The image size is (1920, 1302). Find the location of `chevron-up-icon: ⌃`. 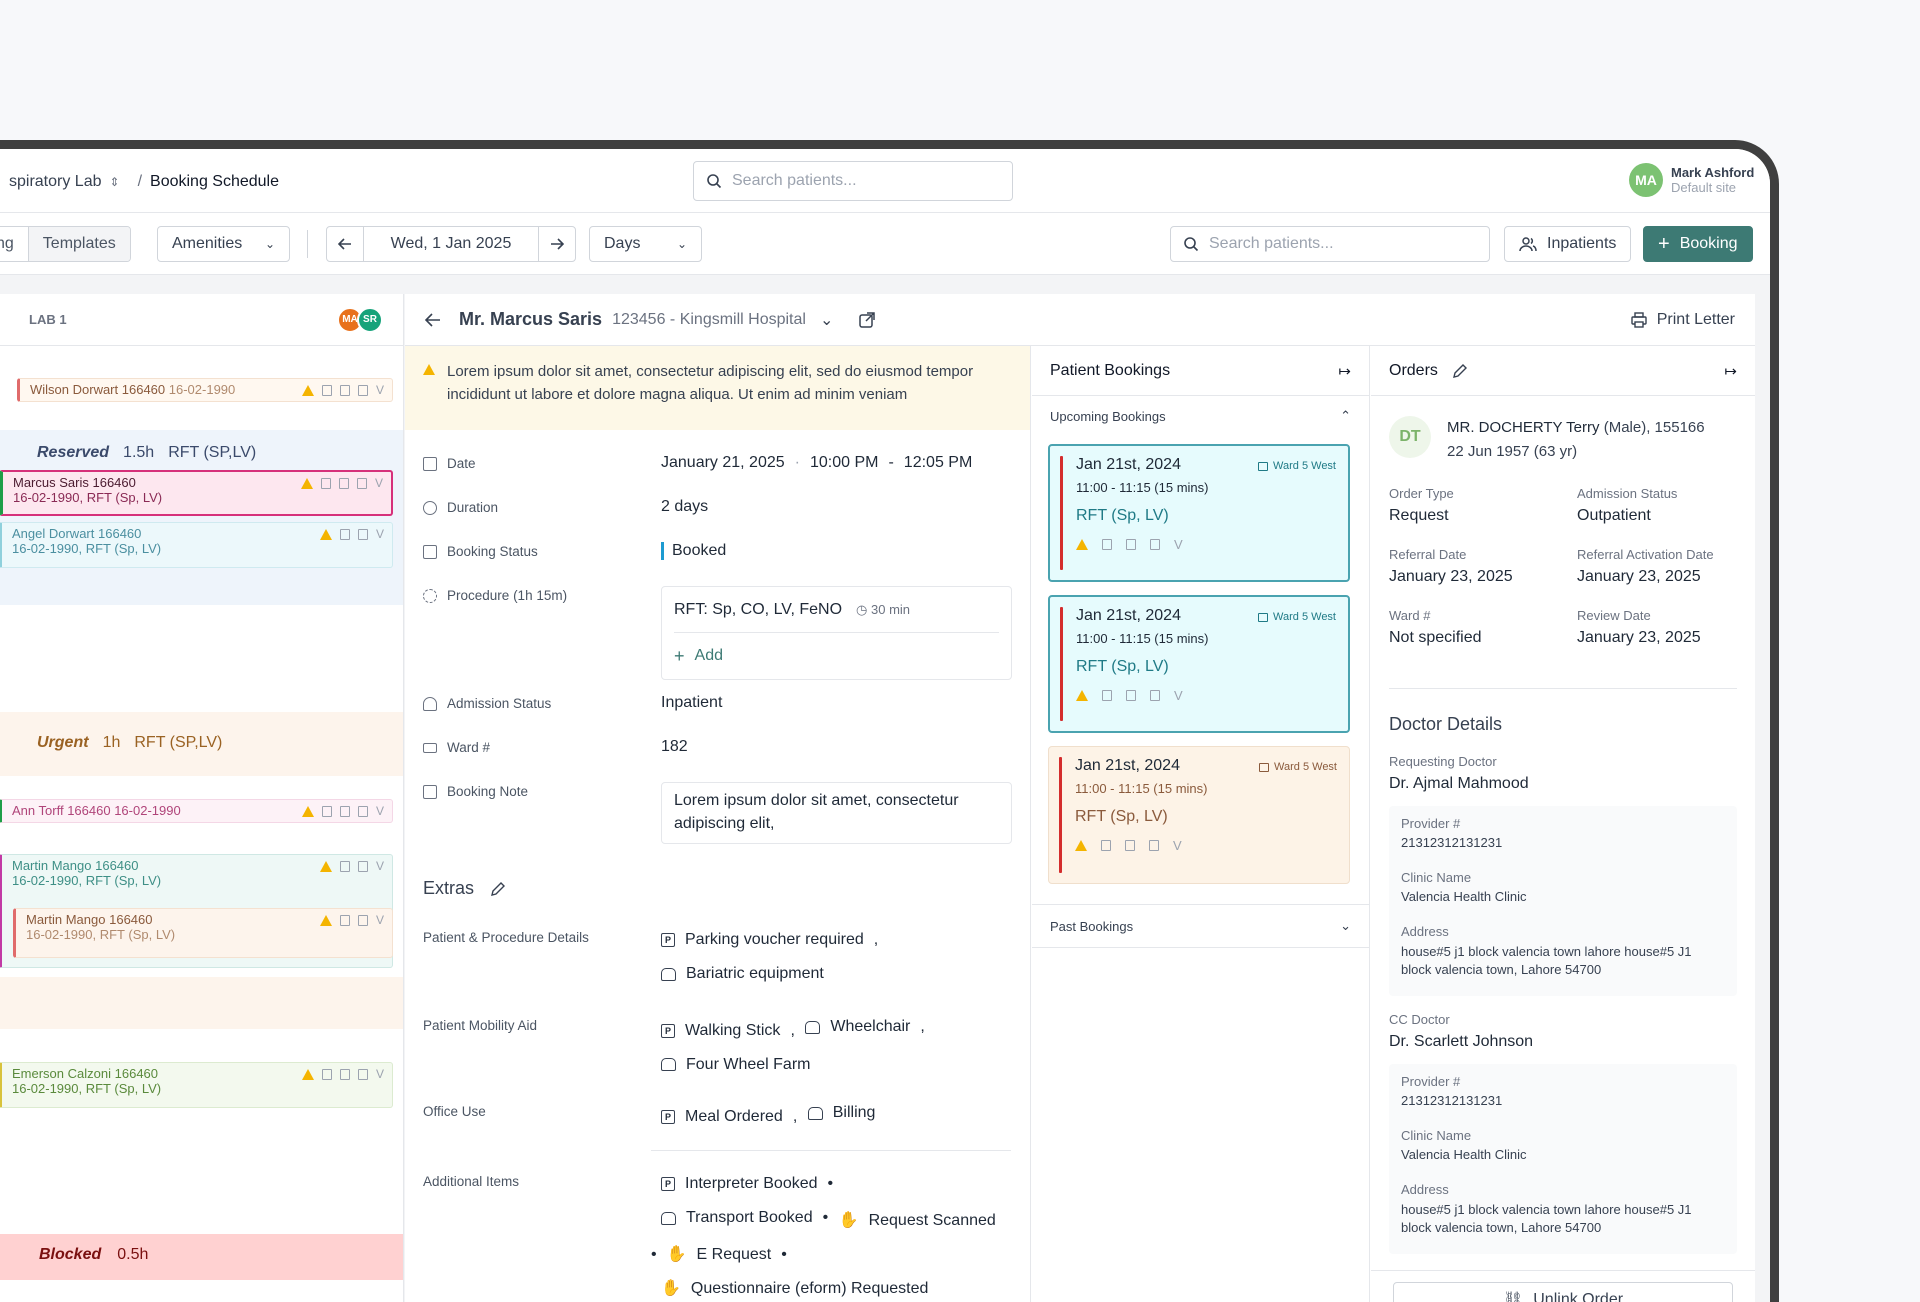

chevron-up-icon: ⌃ is located at coordinates (1345, 415).